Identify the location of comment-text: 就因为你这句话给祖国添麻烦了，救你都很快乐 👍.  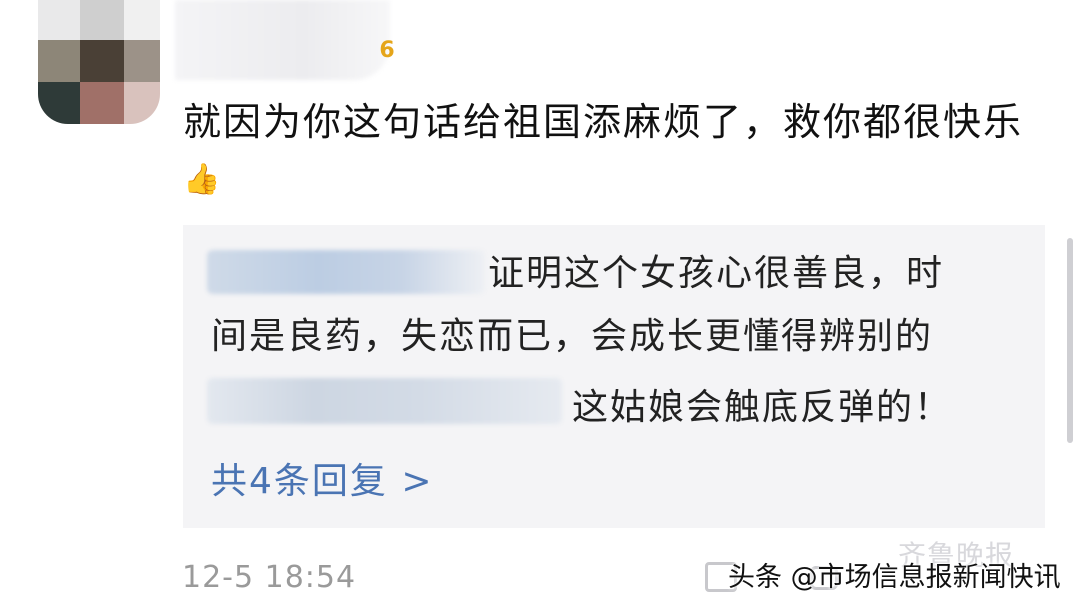
(603, 151).